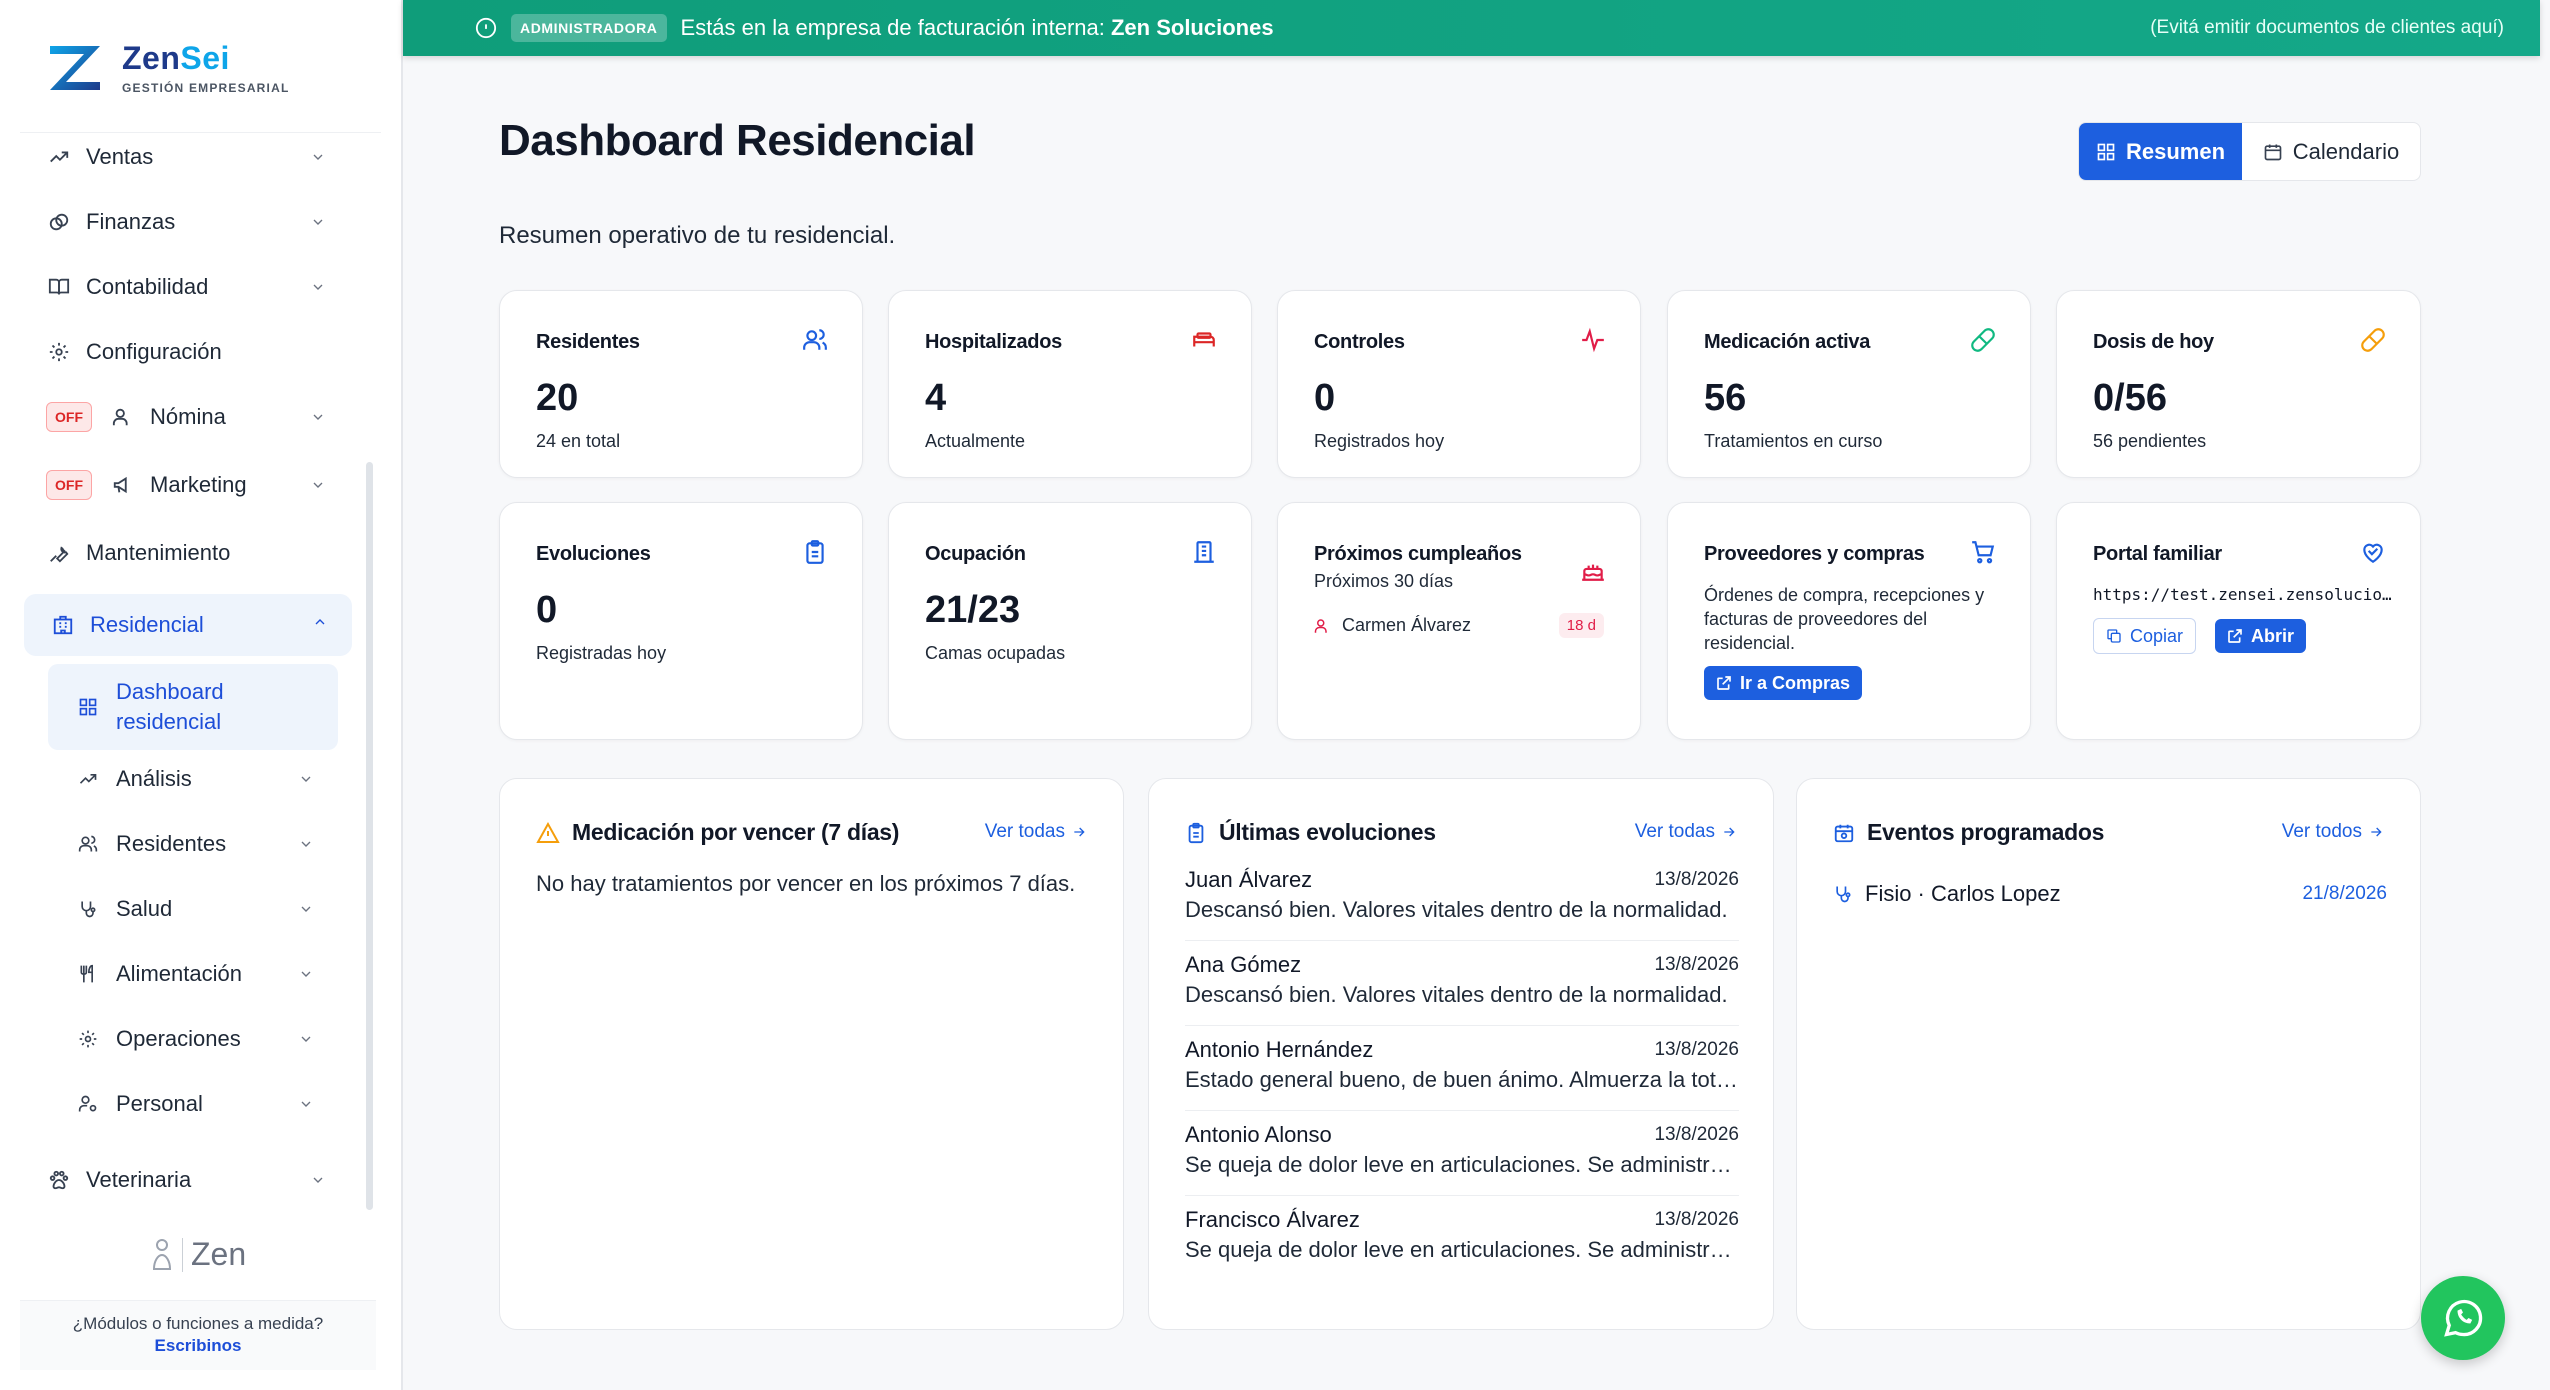 Image resolution: width=2550 pixels, height=1390 pixels. I want to click on sidebar-item-finanzas: Finanzas, so click(185, 222).